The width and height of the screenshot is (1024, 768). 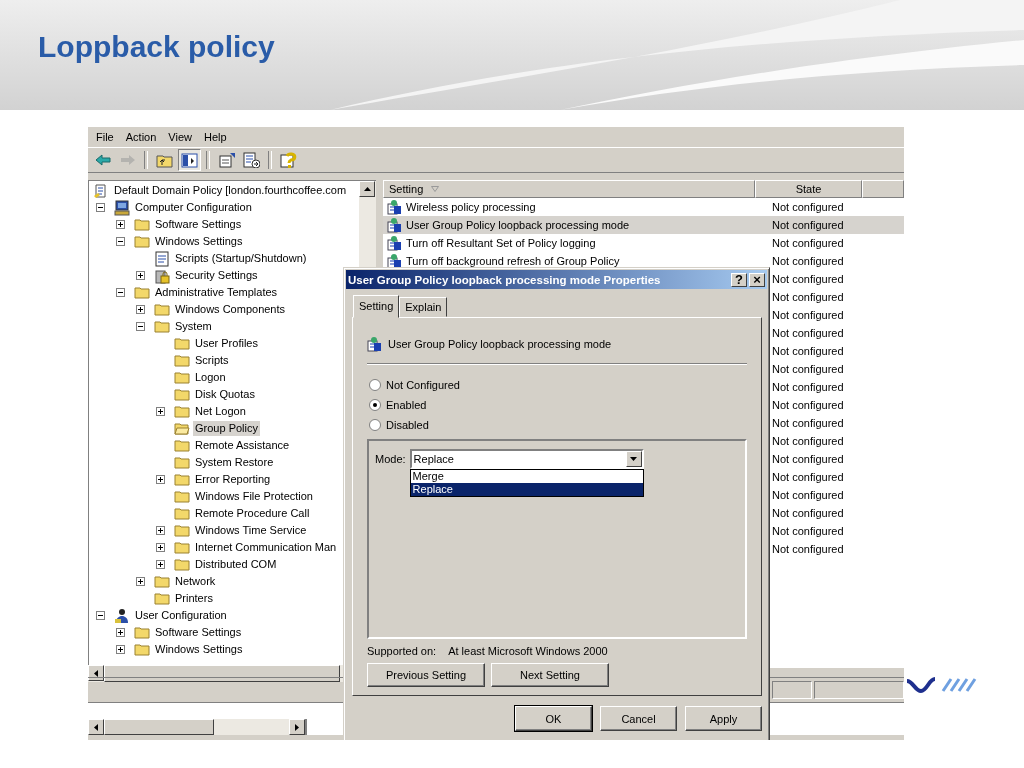 I want to click on tree-item: Windows Components, so click(x=230, y=309).